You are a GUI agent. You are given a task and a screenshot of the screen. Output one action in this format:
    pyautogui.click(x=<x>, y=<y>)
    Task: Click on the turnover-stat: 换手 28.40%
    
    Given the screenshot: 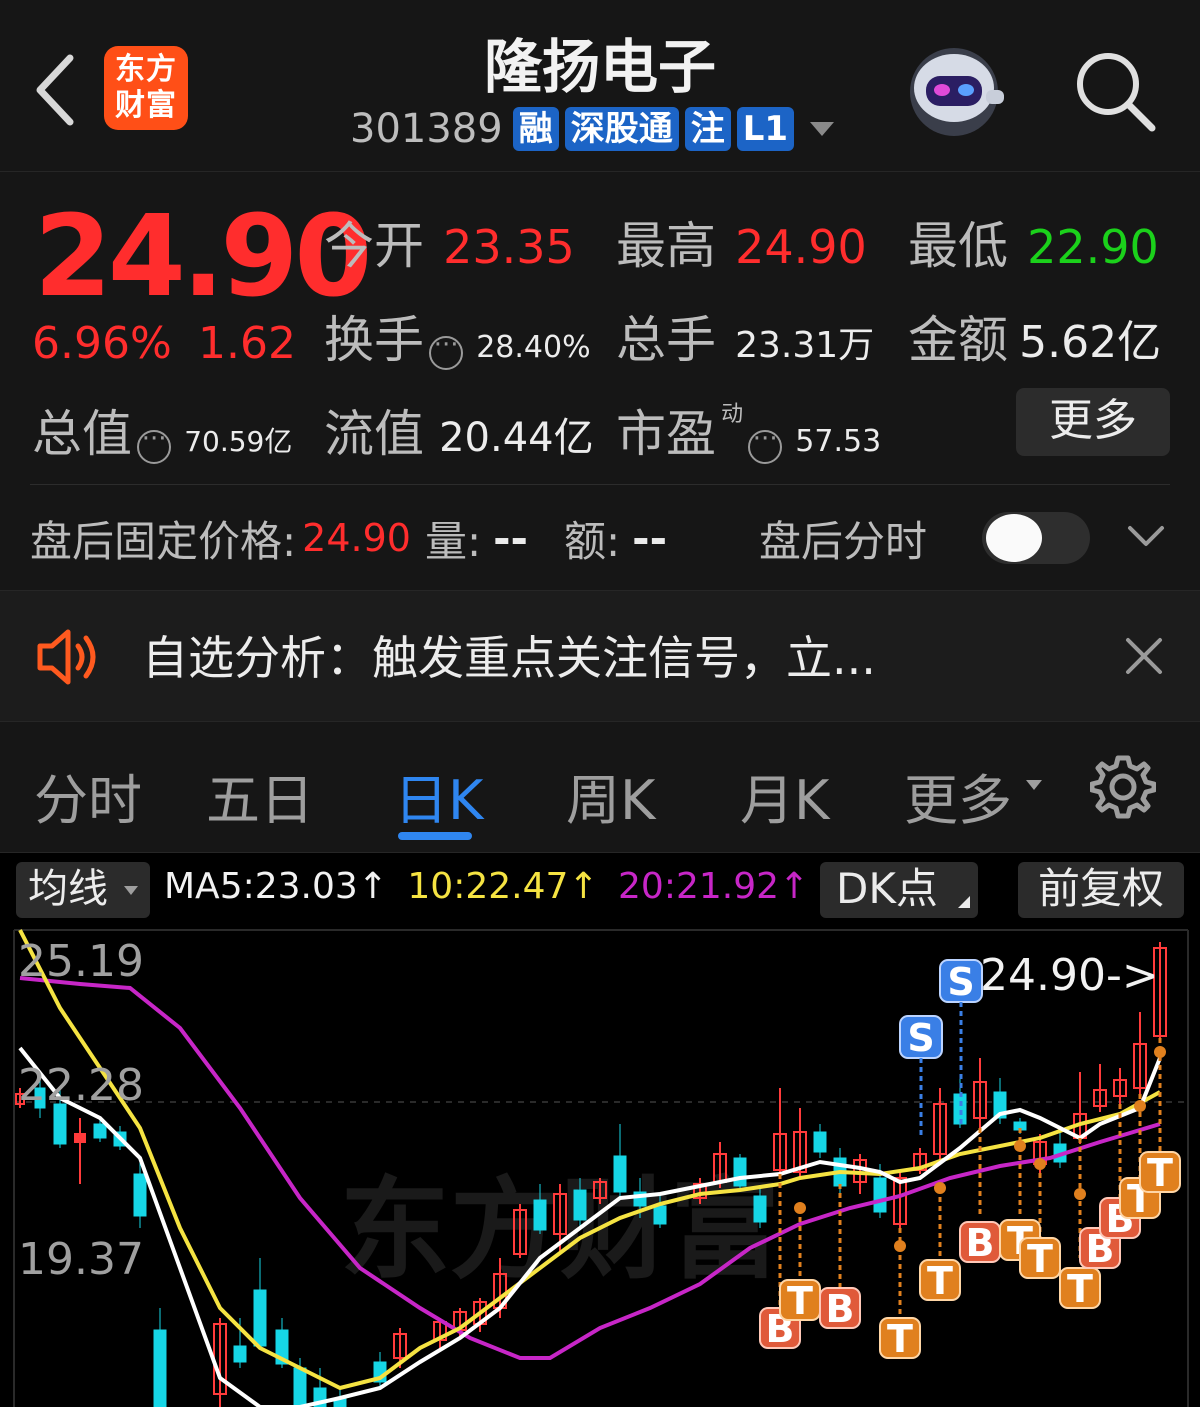 What is the action you would take?
    pyautogui.click(x=457, y=336)
    